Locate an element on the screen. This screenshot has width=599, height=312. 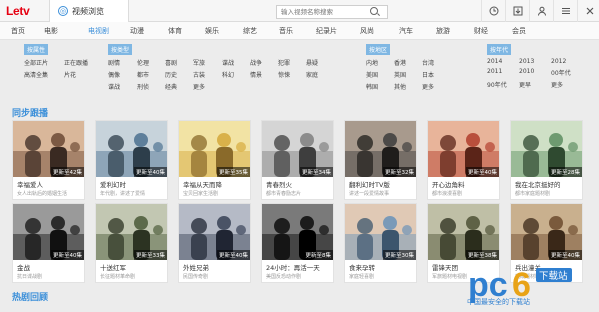
filter-year-option: 2012 is located at coordinates (567, 61).